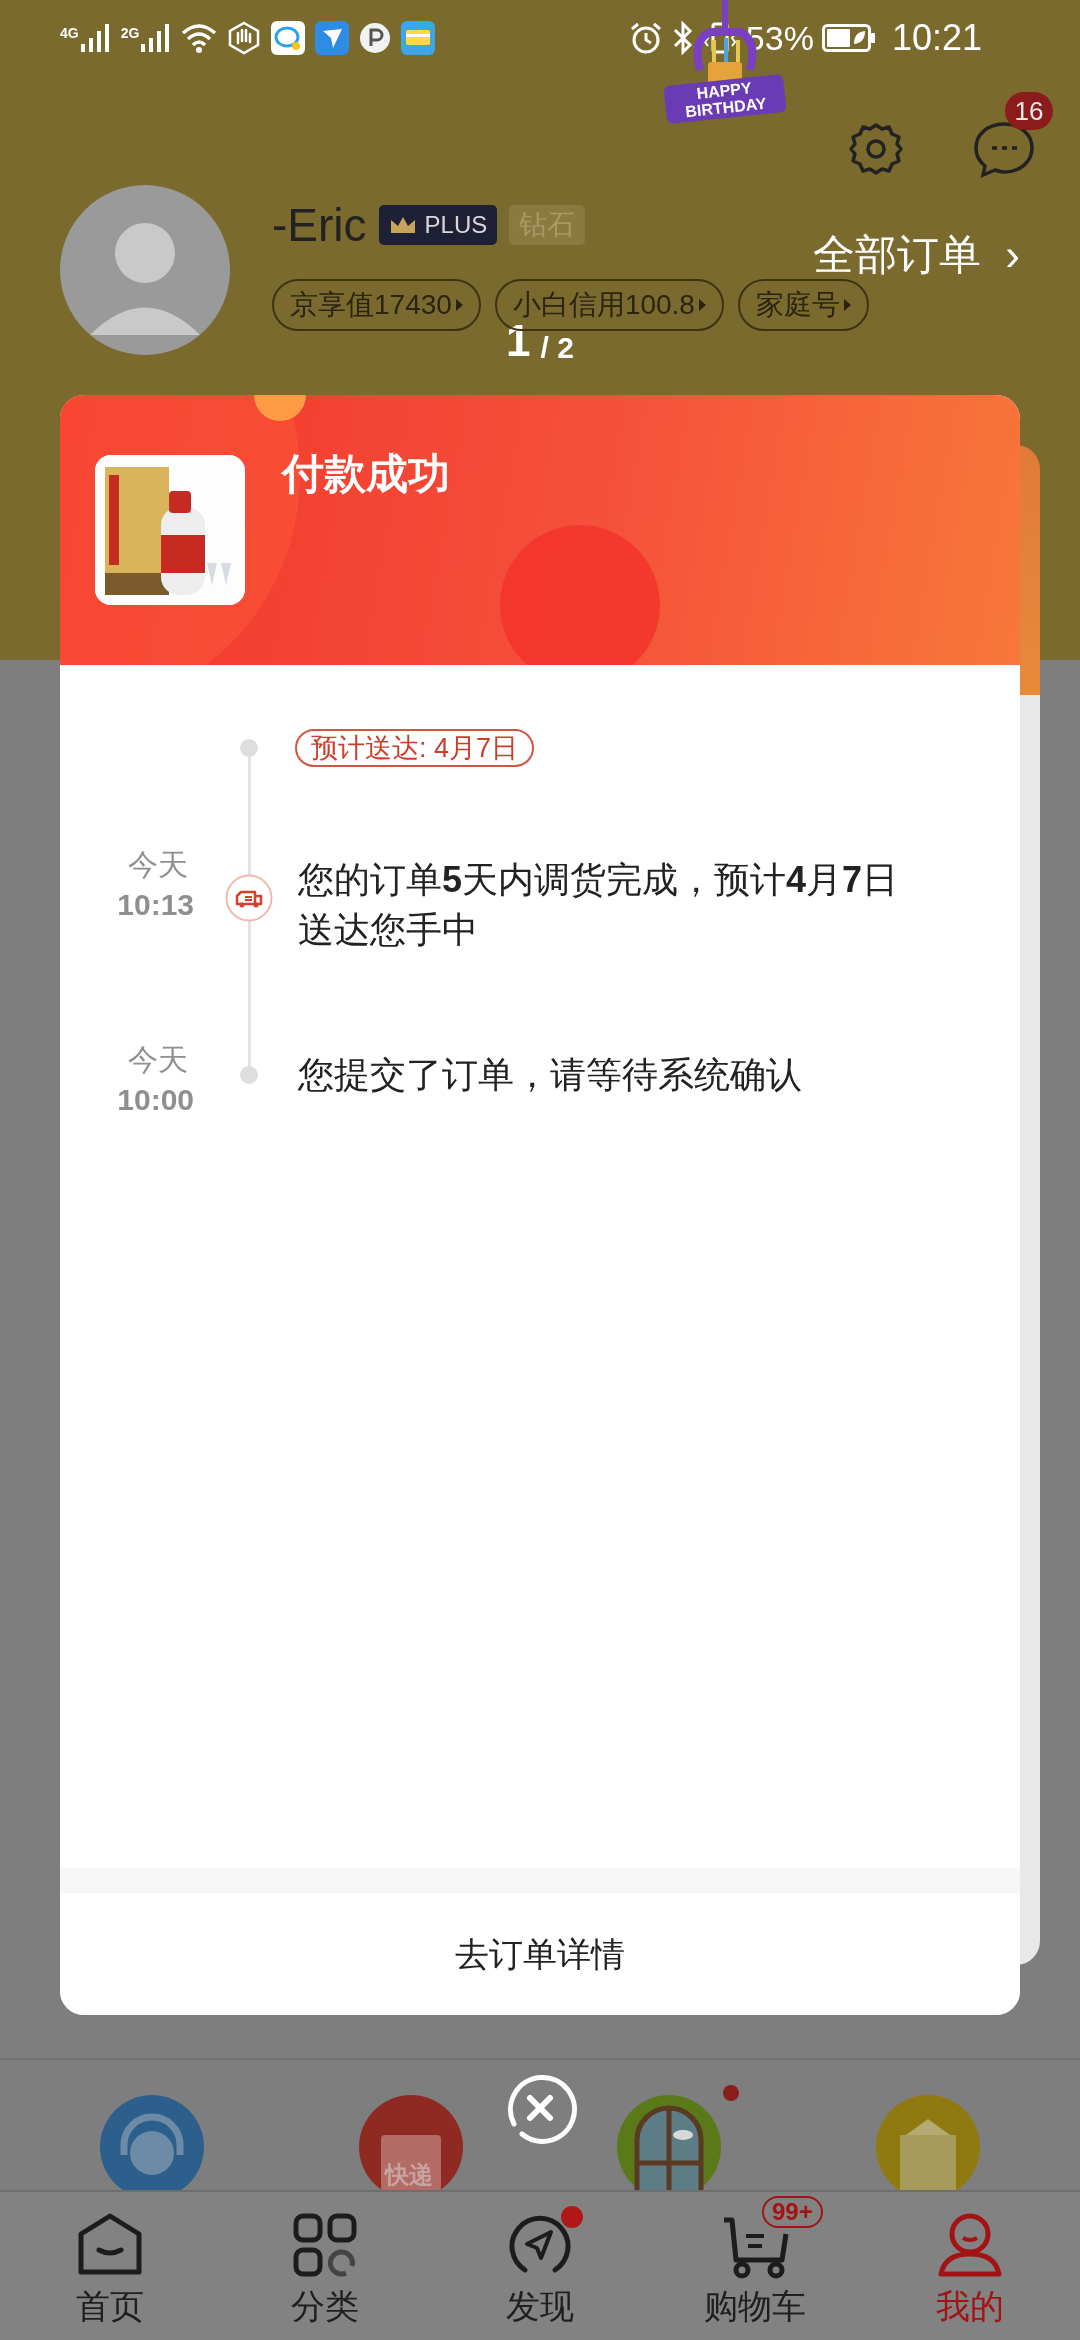 The image size is (1080, 2340). What do you see at coordinates (415, 748) in the screenshot?
I see `delivery-date-tag: 预计送达: 4月7日` at bounding box center [415, 748].